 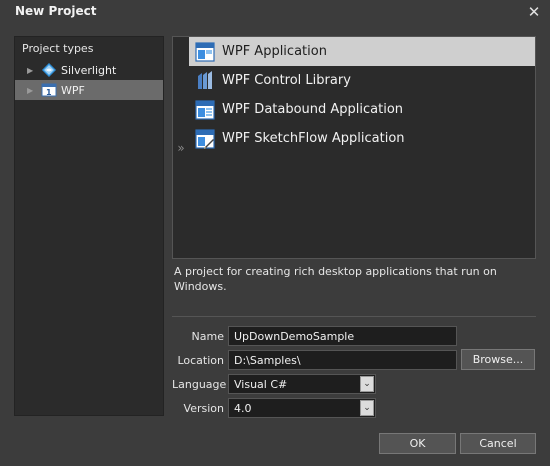 I want to click on svg-text: 1, so click(x=49, y=92).